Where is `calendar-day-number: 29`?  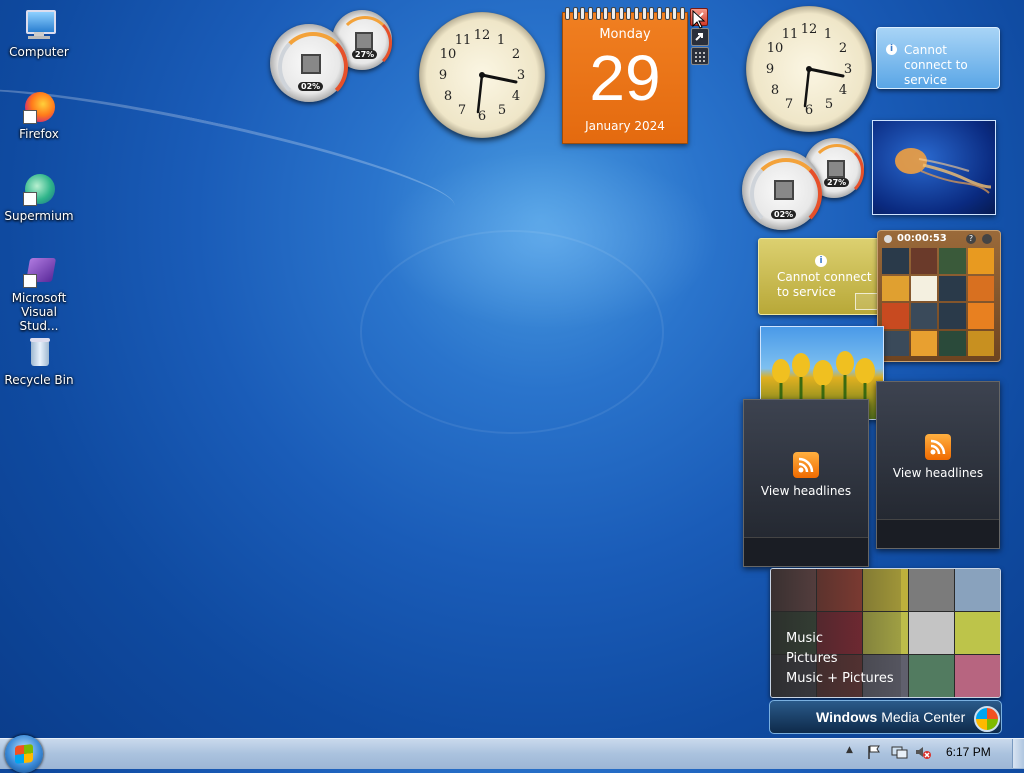
calendar-day-number: 29 is located at coordinates (625, 78).